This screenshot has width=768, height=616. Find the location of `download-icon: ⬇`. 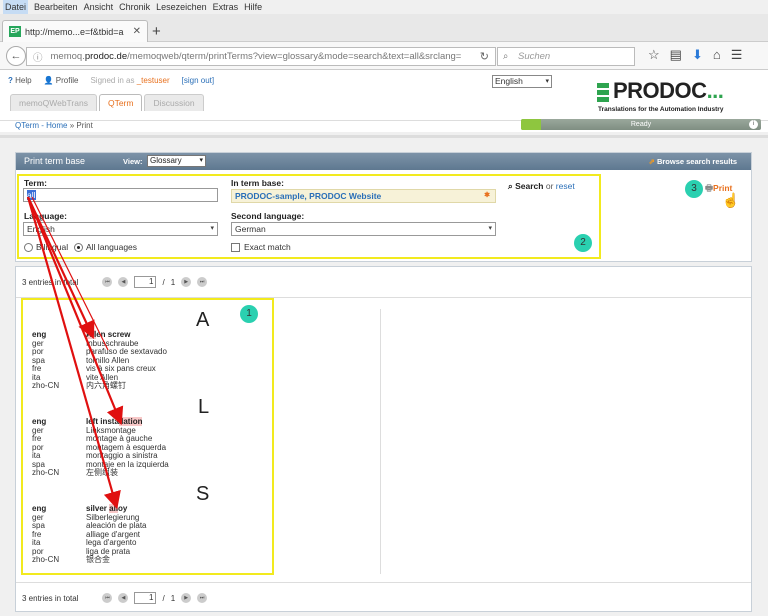

download-icon: ⬇ is located at coordinates (697, 55).